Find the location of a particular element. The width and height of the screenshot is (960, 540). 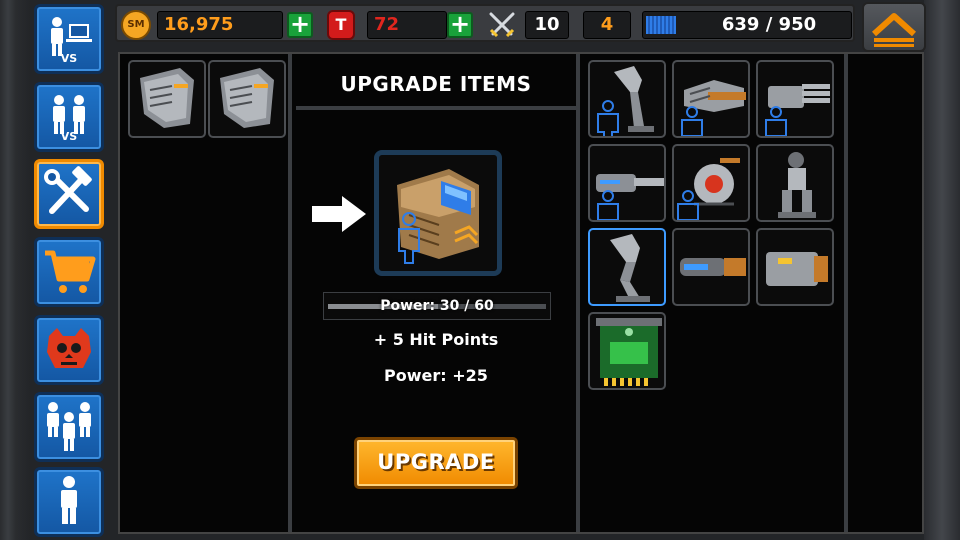

pvp-team-button: VS is located at coordinates (69, 117).